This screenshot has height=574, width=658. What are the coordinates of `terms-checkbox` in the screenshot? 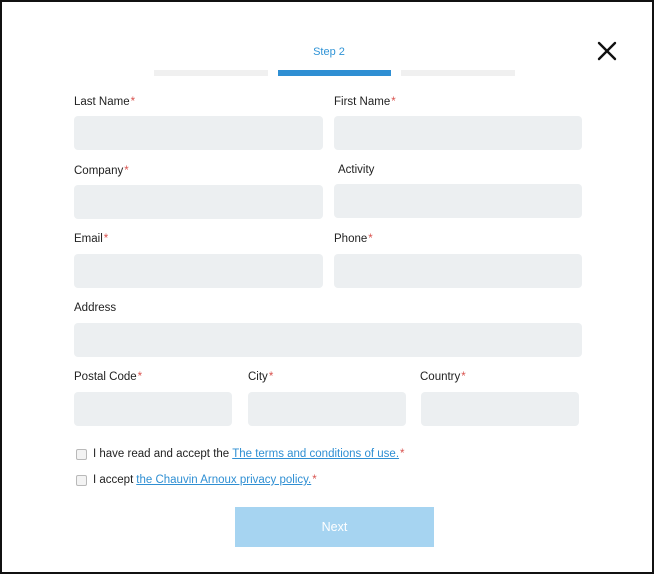 It's located at (81, 454).